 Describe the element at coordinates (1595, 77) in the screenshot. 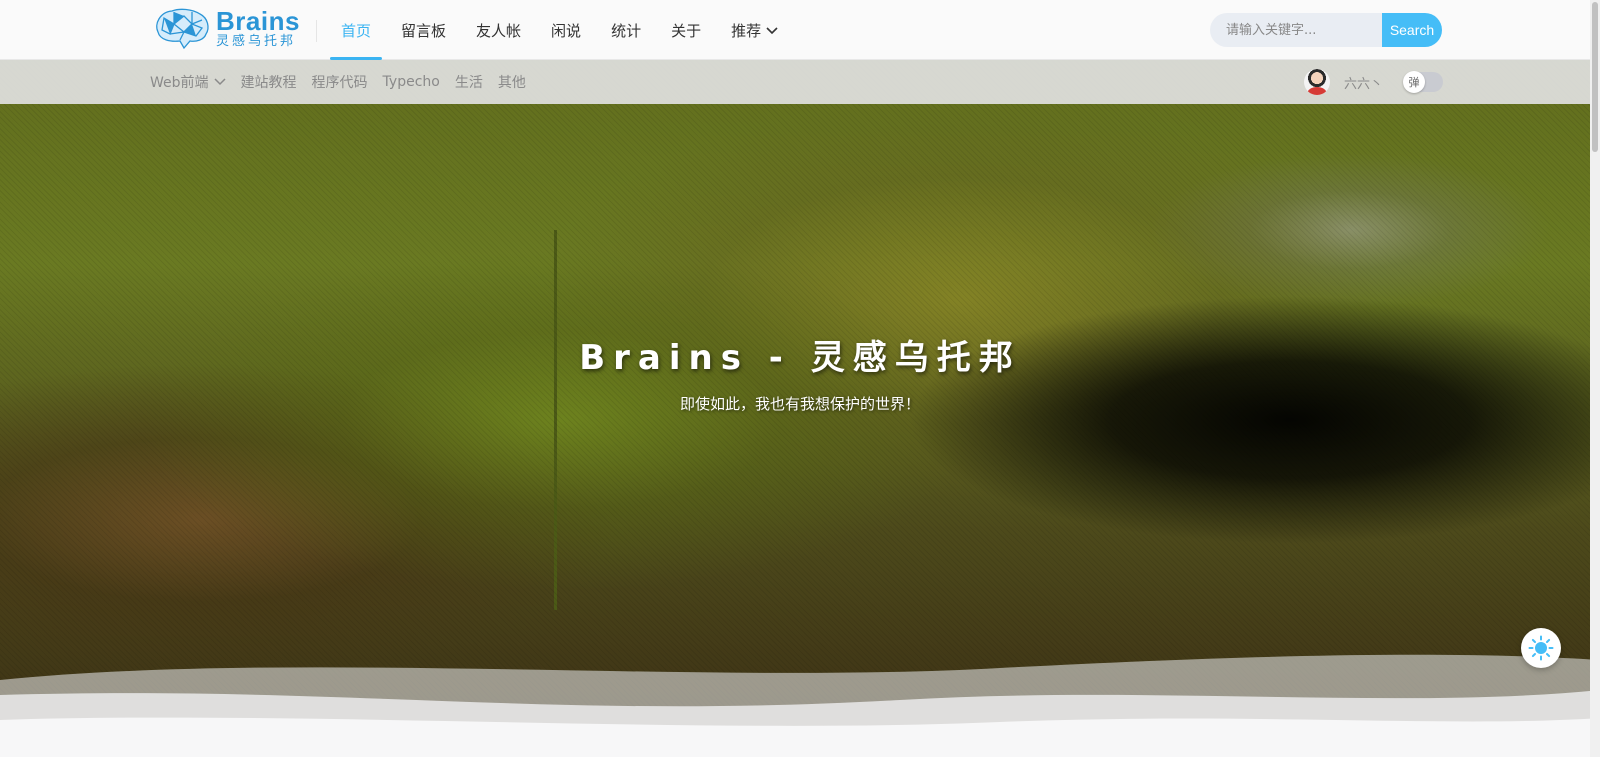

I see `scrollbar-thumb` at that location.